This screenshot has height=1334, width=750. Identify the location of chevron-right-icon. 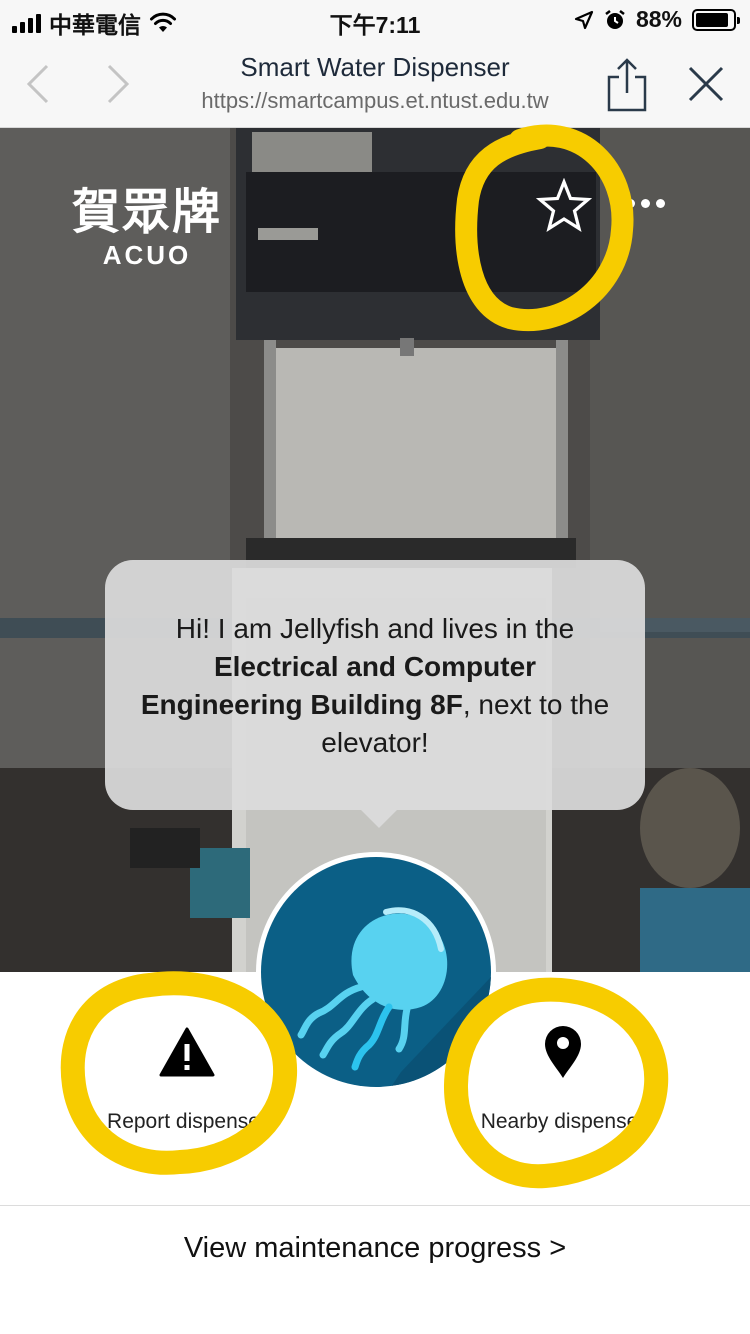
(118, 84).